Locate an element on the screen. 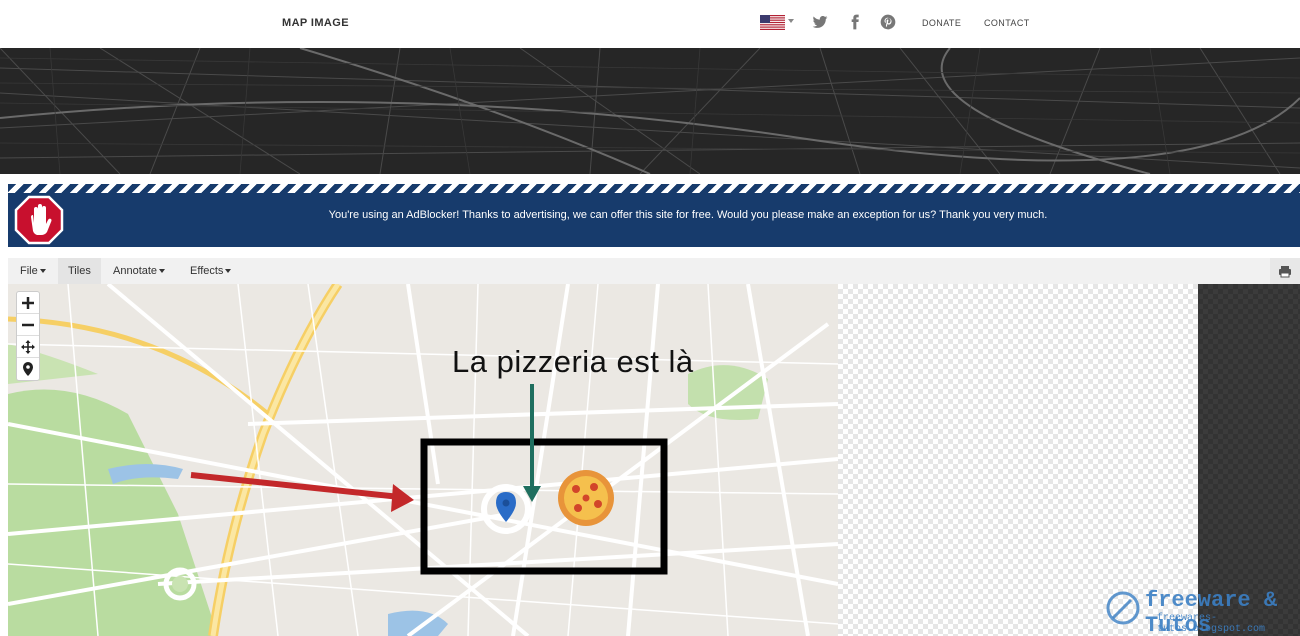  tiles-menu: Tiles is located at coordinates (79, 271).